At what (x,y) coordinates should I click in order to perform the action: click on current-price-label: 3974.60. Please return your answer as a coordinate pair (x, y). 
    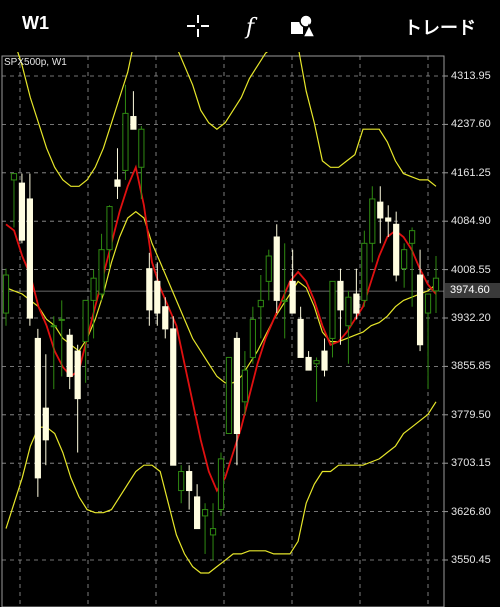
    Looking at the image, I should click on (472, 290).